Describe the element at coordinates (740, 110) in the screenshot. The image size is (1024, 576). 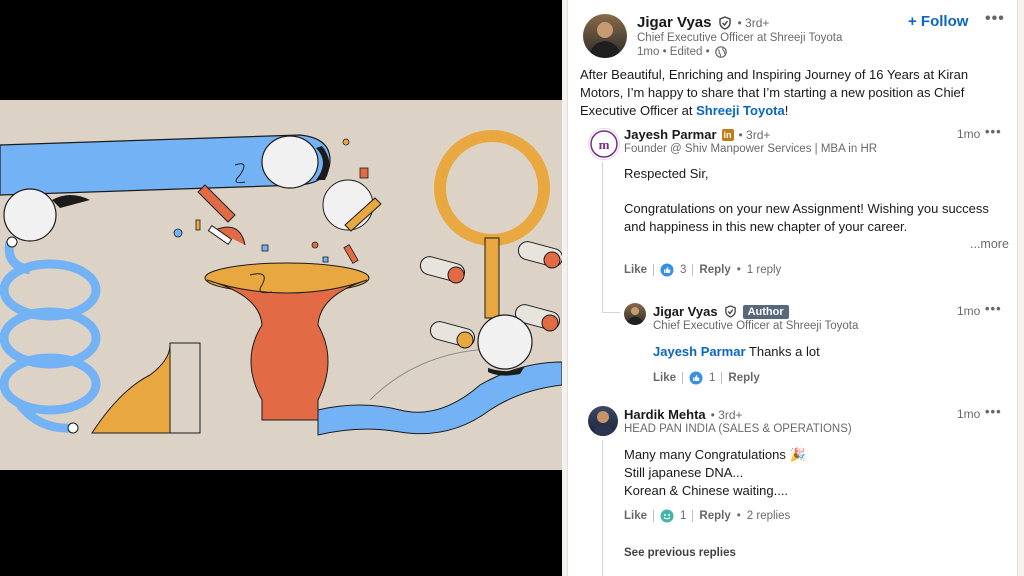
I see `company-mention-link: Shreeji Toyota` at that location.